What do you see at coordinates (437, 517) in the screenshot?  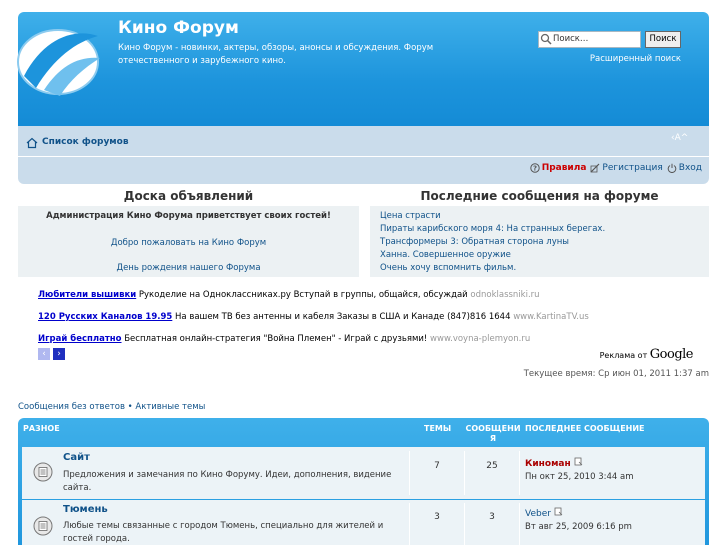 I see `topics-count: 3` at bounding box center [437, 517].